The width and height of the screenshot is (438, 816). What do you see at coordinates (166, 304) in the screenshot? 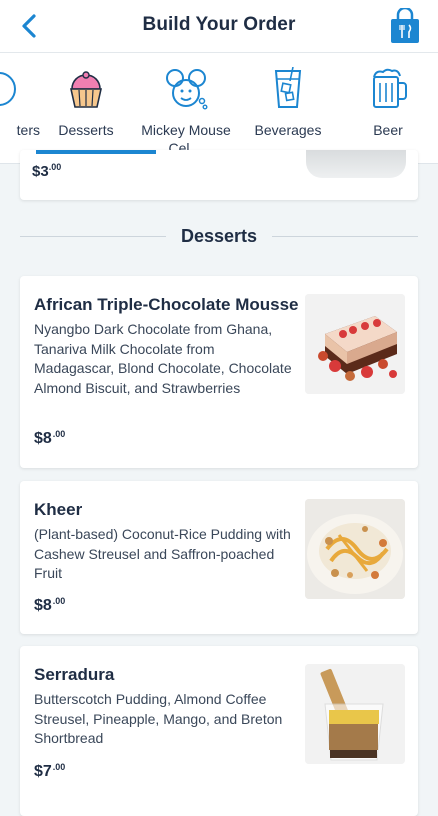
I see `item-name: African Triple-Chocolate Mousse` at bounding box center [166, 304].